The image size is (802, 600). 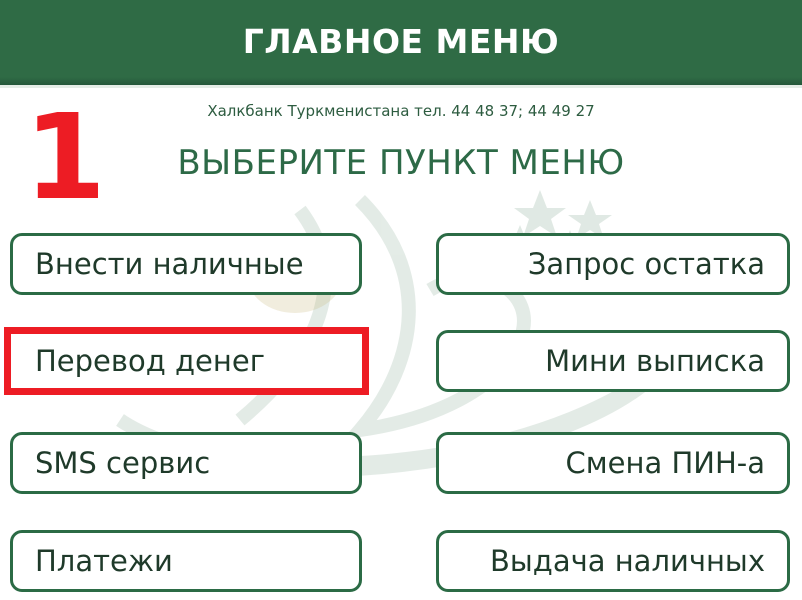 What do you see at coordinates (401, 163) in the screenshot?
I see `page-title: ВЫБЕРИТЕ ПУНКТ МЕНЮ` at bounding box center [401, 163].